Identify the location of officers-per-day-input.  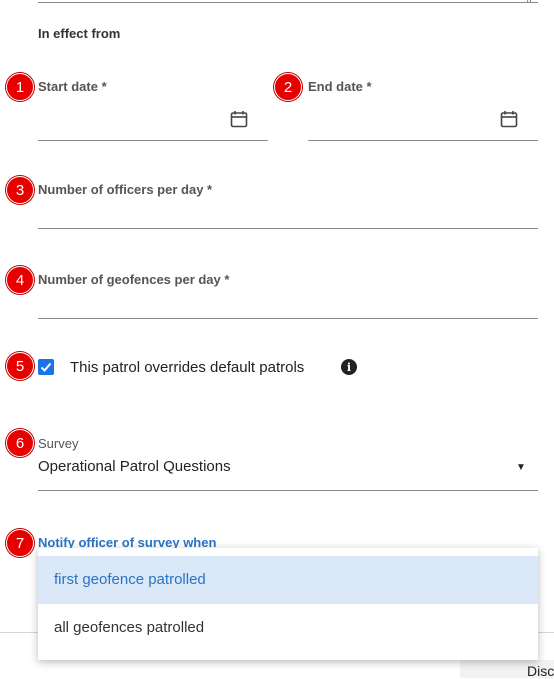
(288, 214).